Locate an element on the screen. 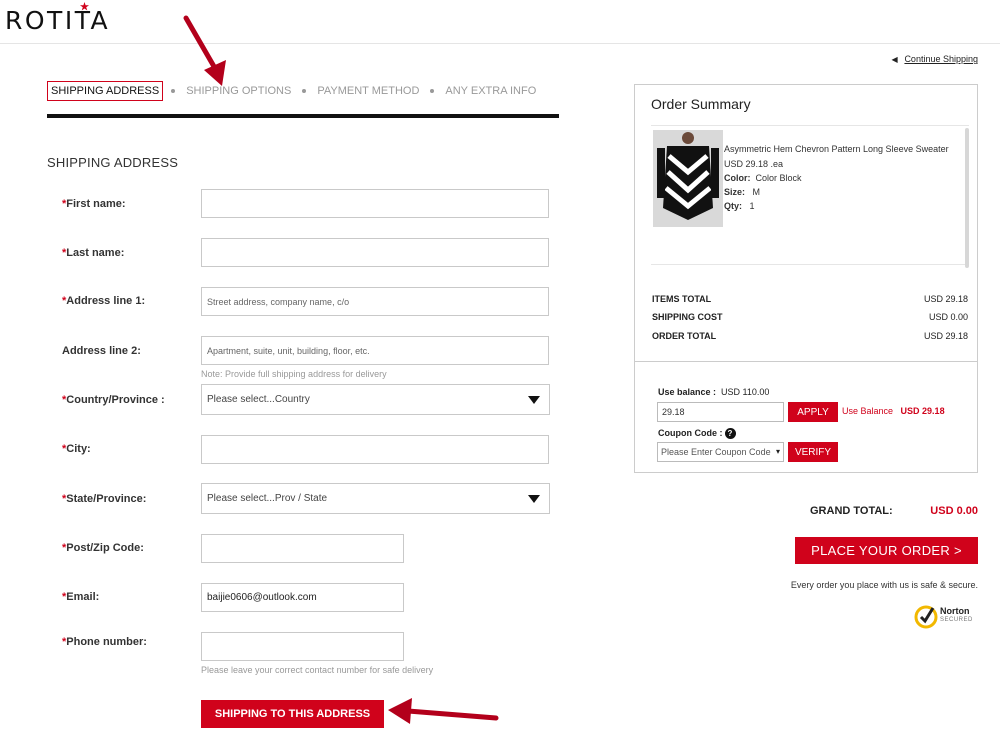  step-payment-method: PAYMENT METHOD is located at coordinates (368, 91).